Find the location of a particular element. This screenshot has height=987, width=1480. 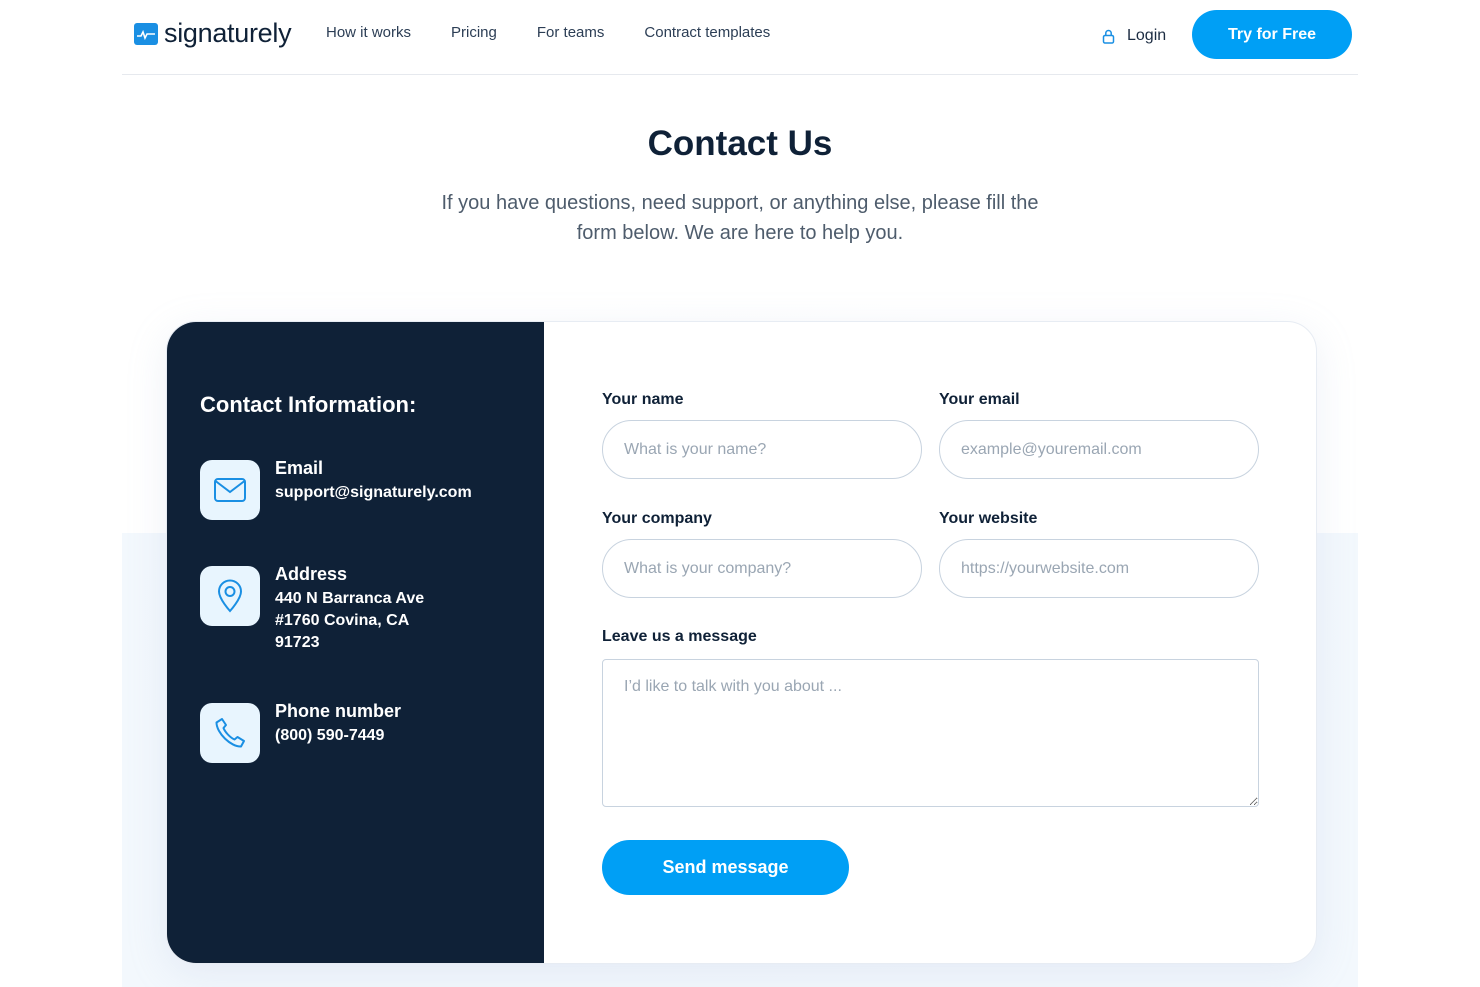

contact-phone-item: Phone number (800) 590-7449 is located at coordinates (327, 732).